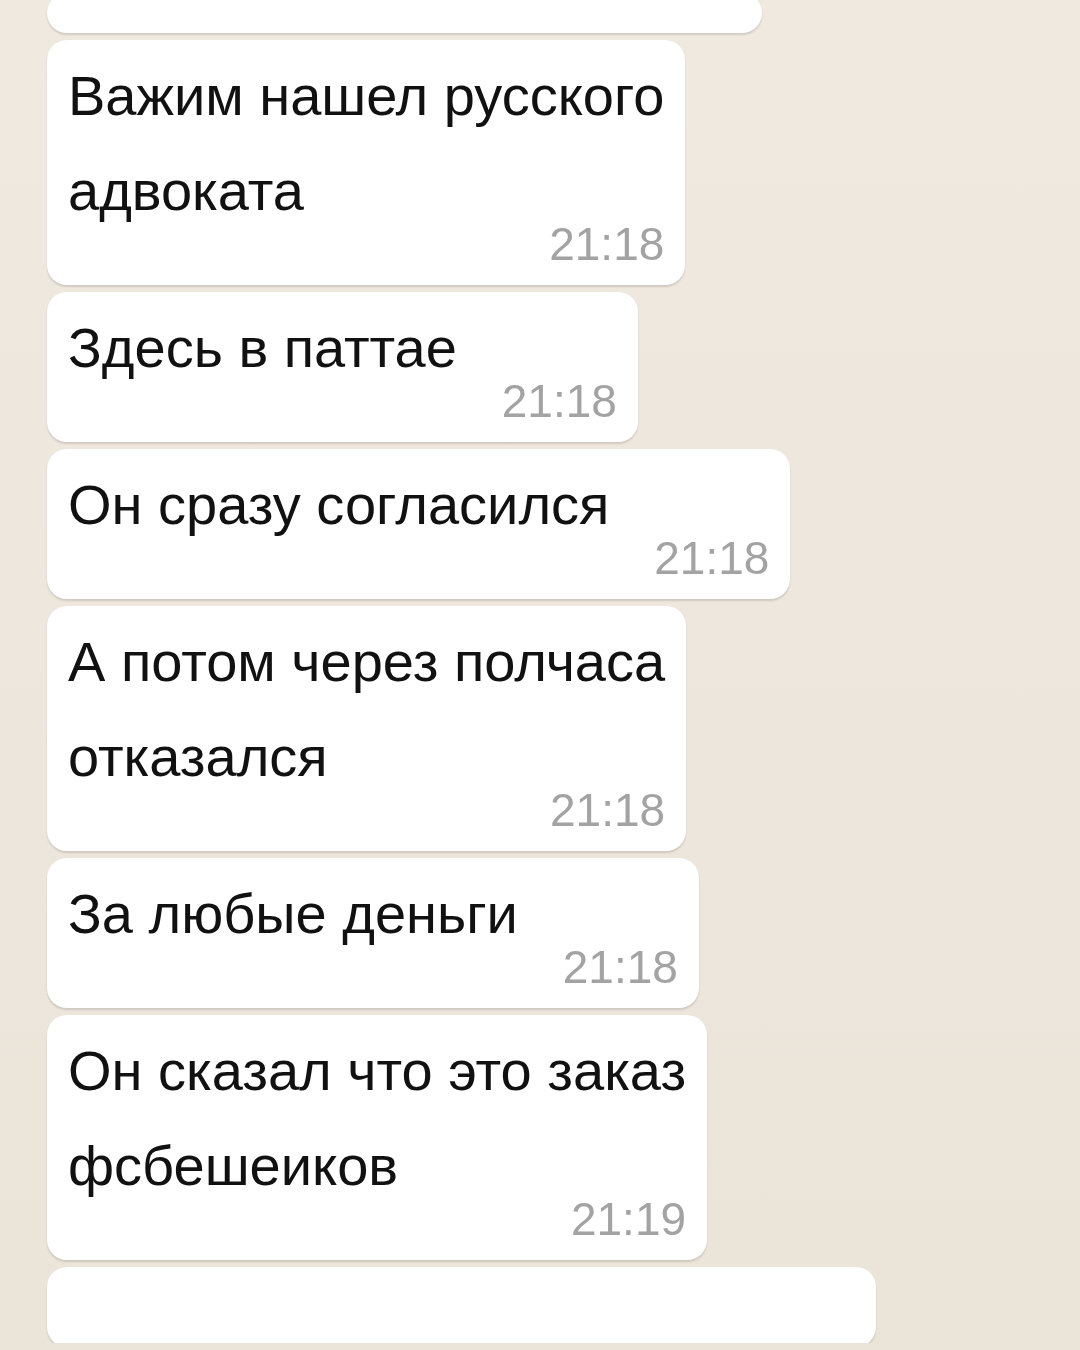 This screenshot has height=1350, width=1080. What do you see at coordinates (262, 347) in the screenshot?
I see `message-text: Здесь в паттае` at bounding box center [262, 347].